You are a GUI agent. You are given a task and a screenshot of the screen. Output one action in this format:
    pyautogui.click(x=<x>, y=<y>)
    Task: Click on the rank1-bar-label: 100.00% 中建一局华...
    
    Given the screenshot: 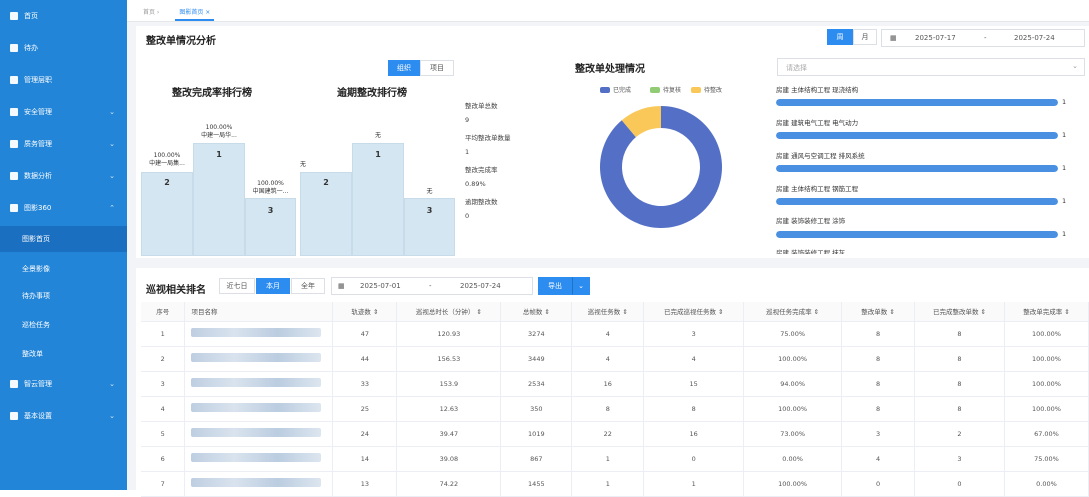 What is the action you would take?
    pyautogui.click(x=219, y=132)
    